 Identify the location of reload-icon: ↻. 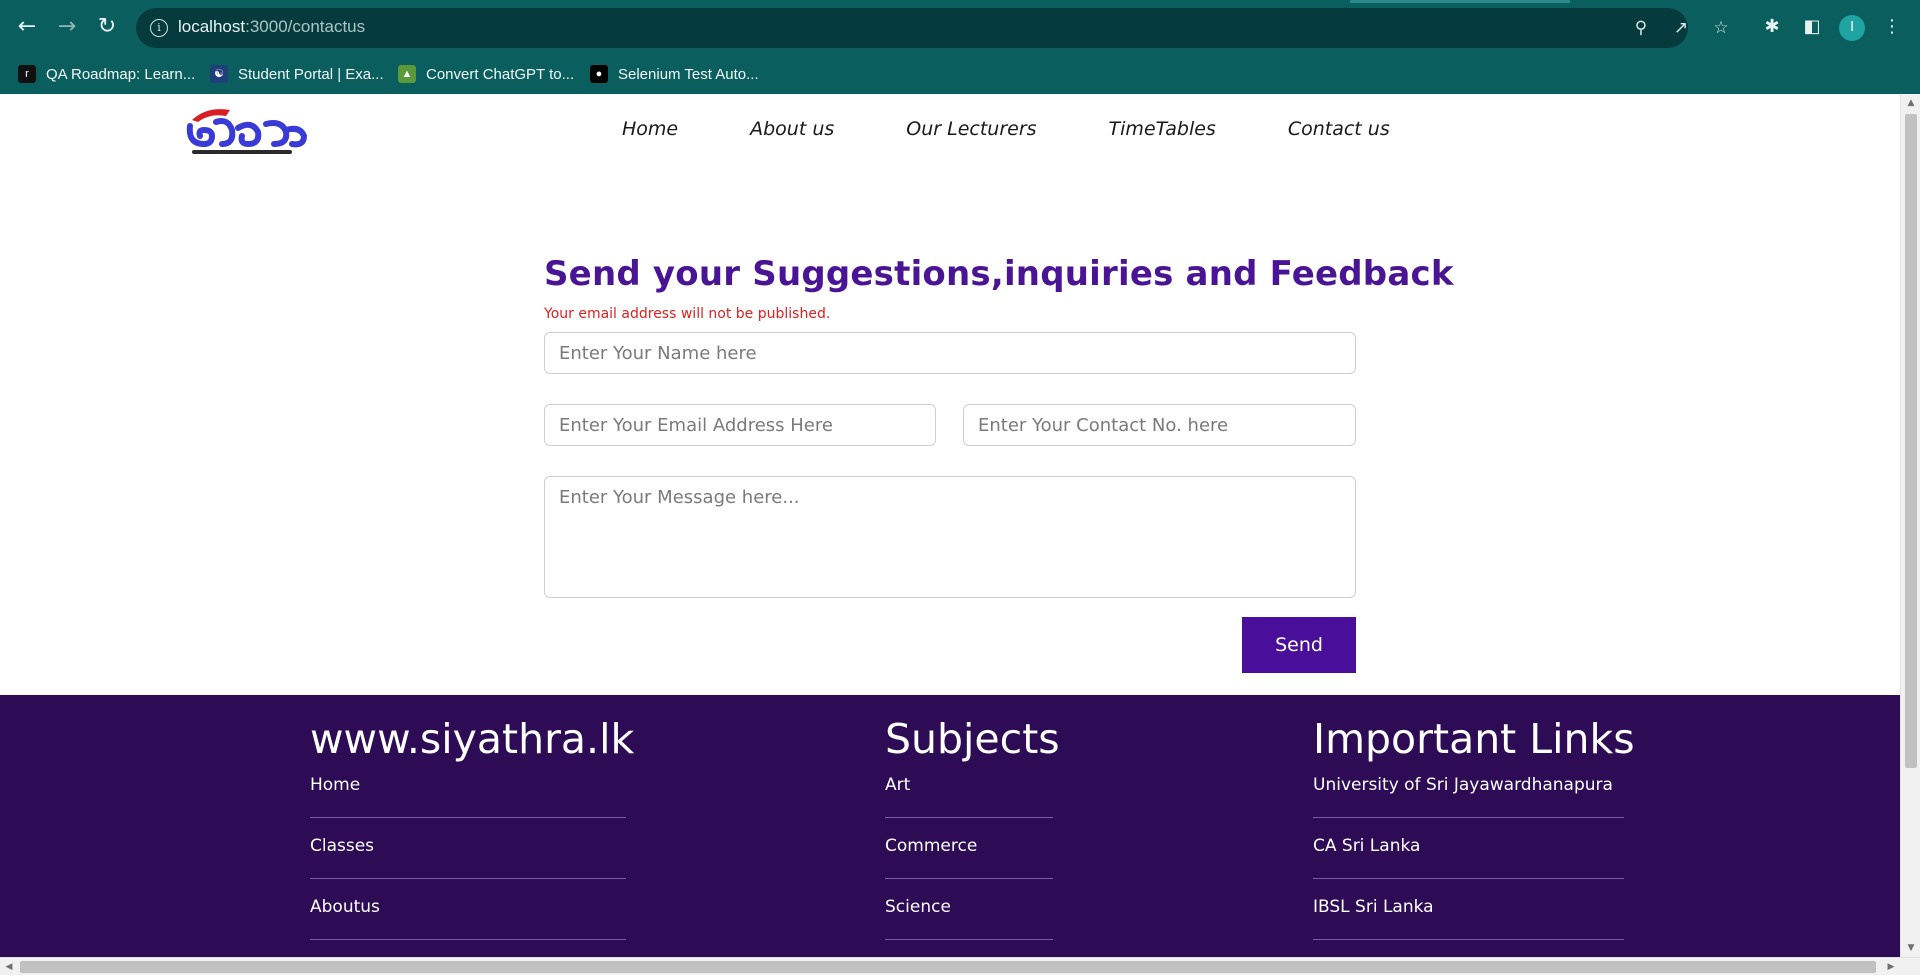
(107, 27).